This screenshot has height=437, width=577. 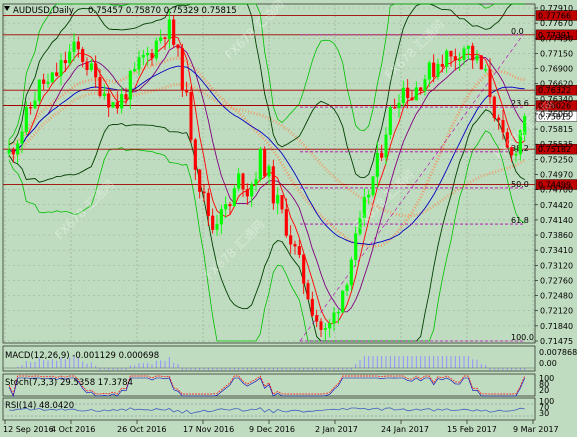 I want to click on price-tick-label: 0.72760, so click(x=556, y=280).